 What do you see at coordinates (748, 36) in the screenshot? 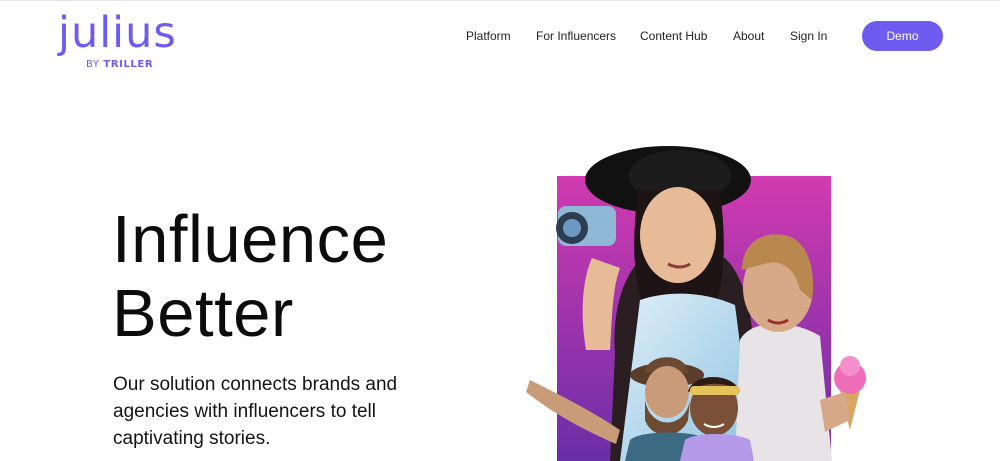
I see `nav-about: About` at bounding box center [748, 36].